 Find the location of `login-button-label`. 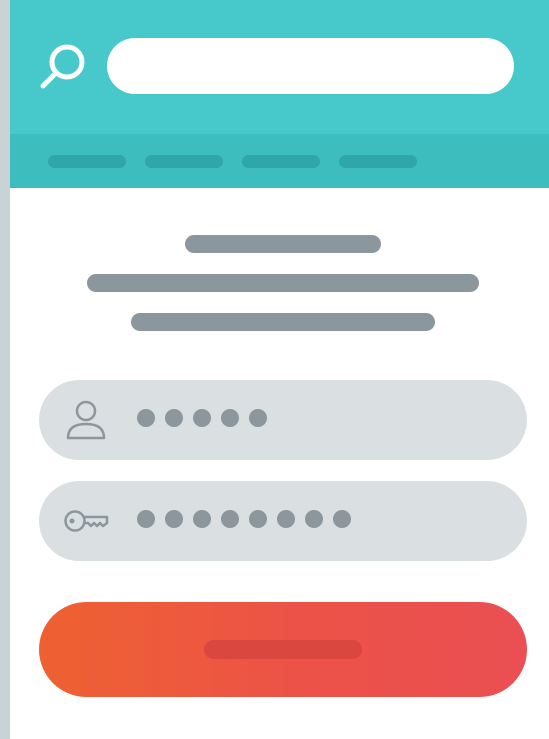

login-button-label is located at coordinates (283, 649).